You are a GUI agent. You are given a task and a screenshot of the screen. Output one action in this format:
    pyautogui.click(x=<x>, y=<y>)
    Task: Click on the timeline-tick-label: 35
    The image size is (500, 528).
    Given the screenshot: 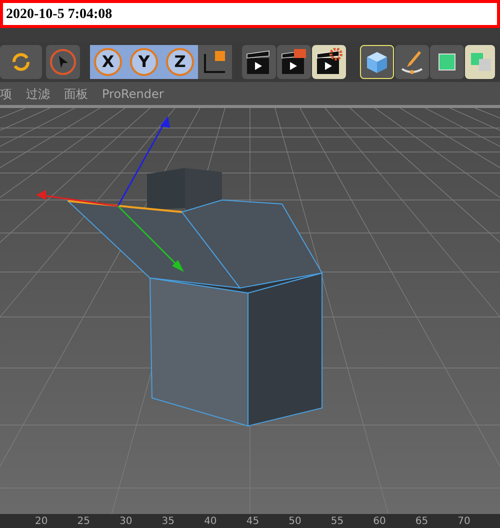 What is the action you would take?
    pyautogui.click(x=169, y=522)
    